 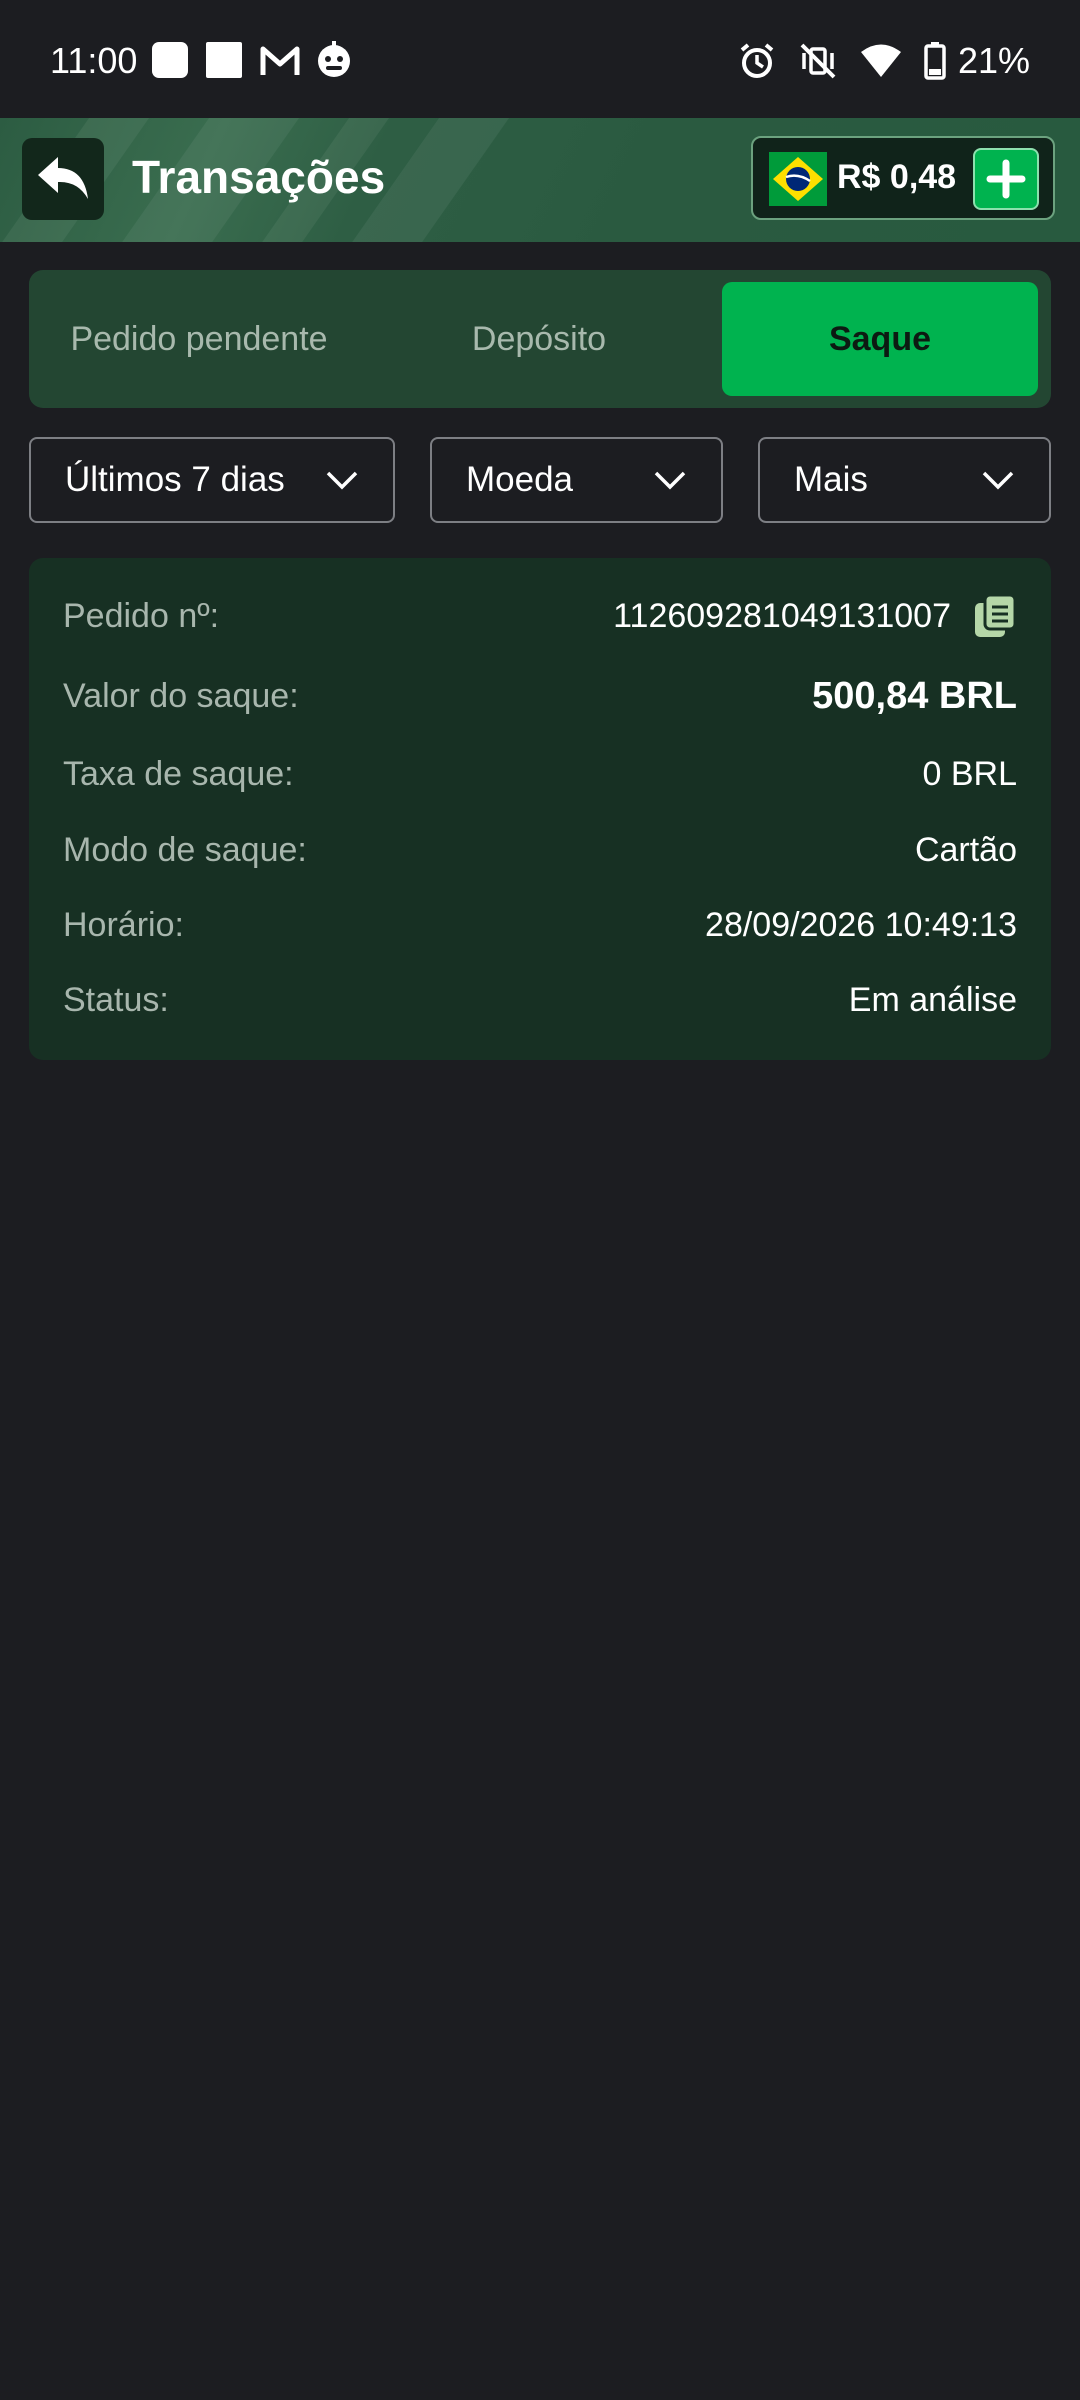 I want to click on filter-more-label: Mais, so click(x=831, y=479).